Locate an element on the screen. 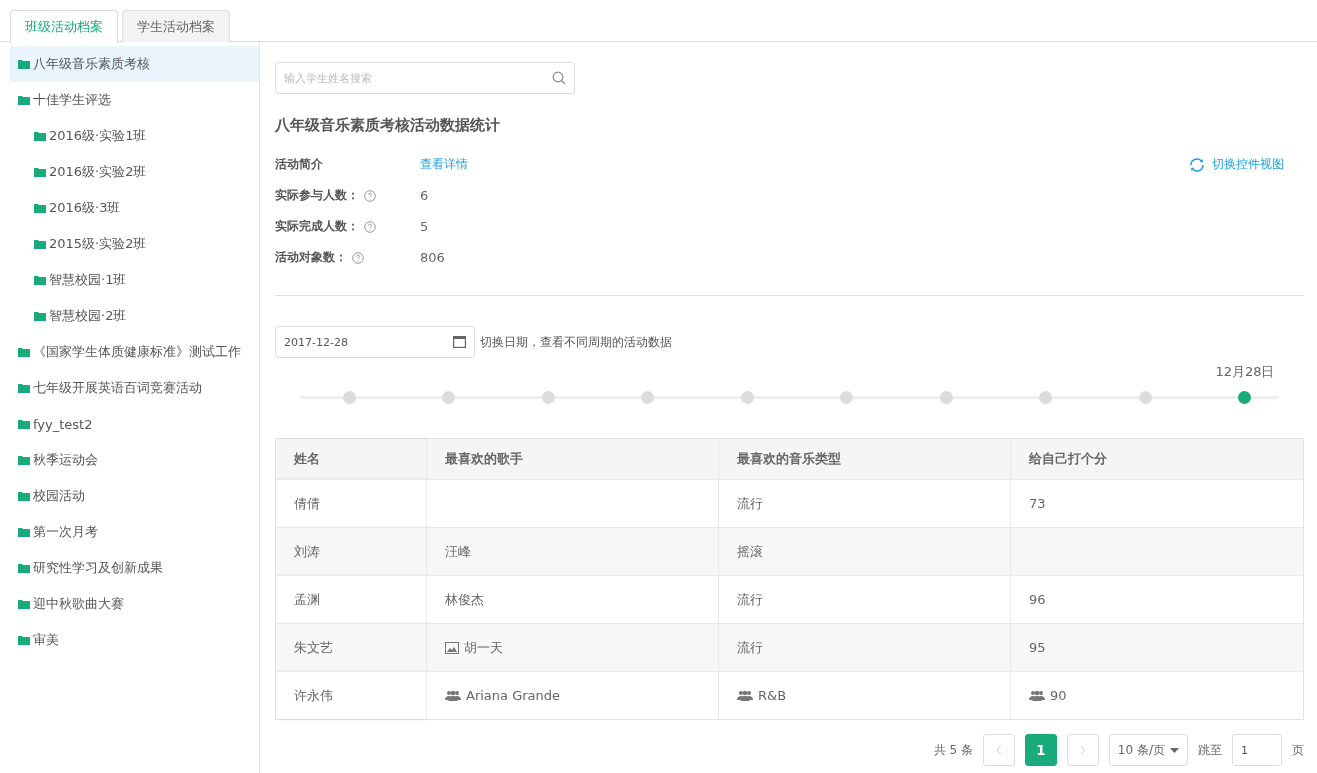  page-input: 1 is located at coordinates (1257, 750).